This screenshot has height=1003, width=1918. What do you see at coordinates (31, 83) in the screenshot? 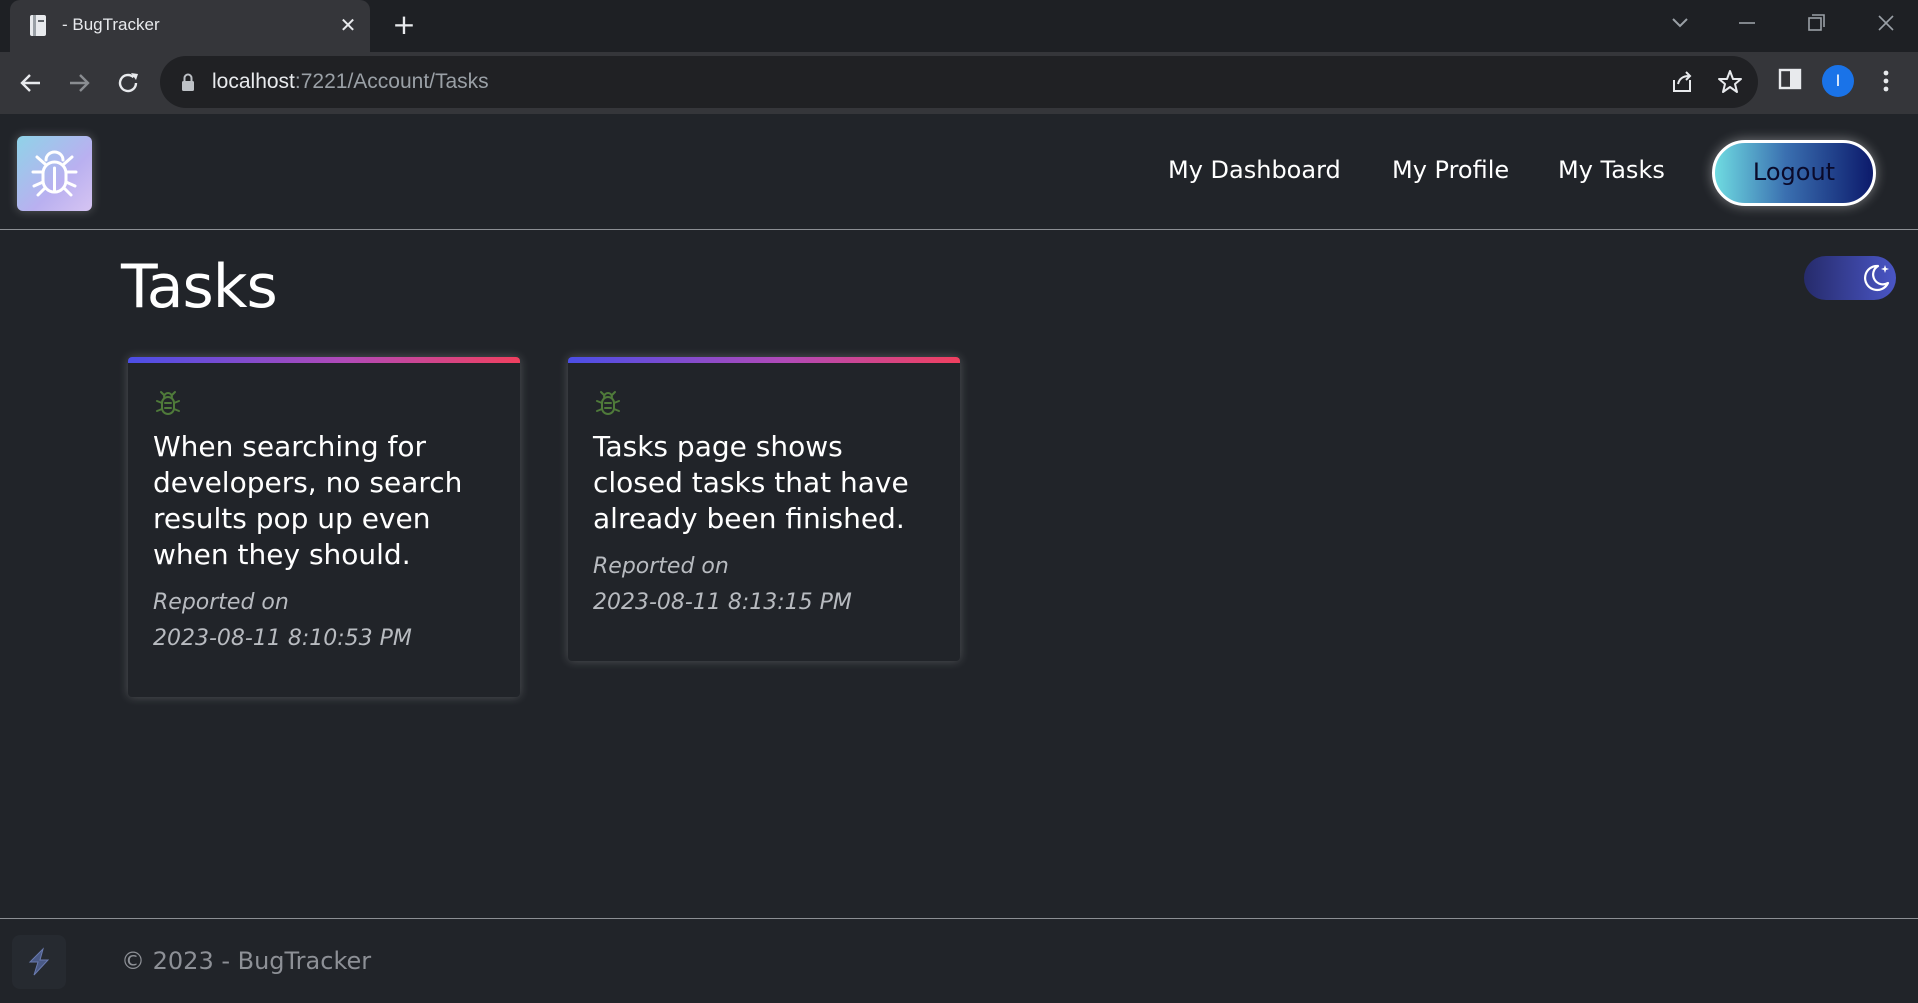
I see `back-arrow-icon` at bounding box center [31, 83].